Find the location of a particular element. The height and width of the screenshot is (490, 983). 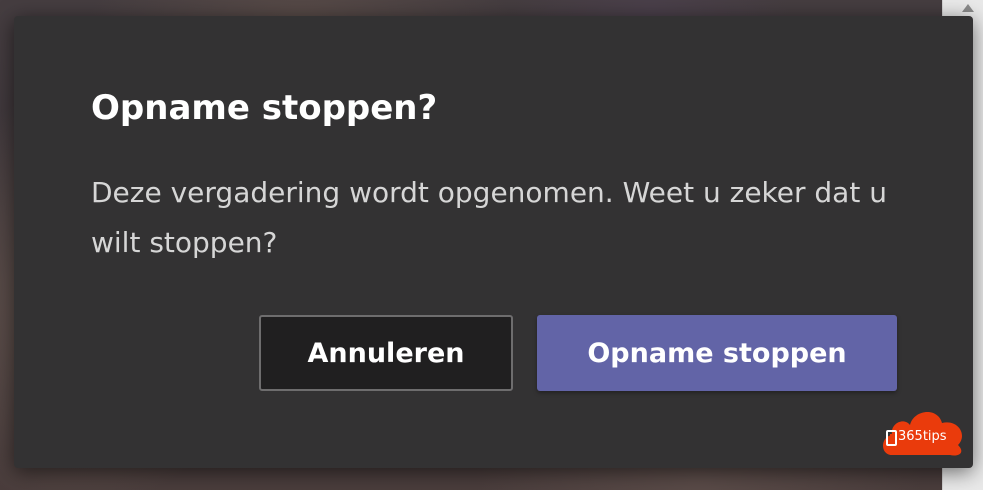

365tips-watermark: 365tips is located at coordinates (923, 429).